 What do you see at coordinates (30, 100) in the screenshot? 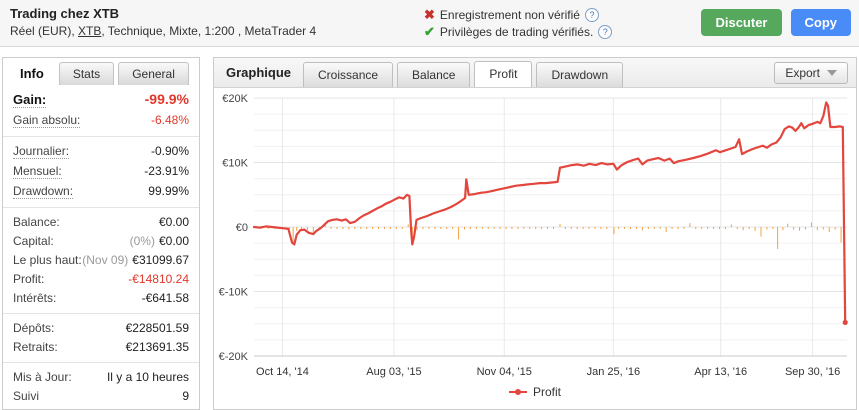
I see `stat-label: Gain:` at bounding box center [30, 100].